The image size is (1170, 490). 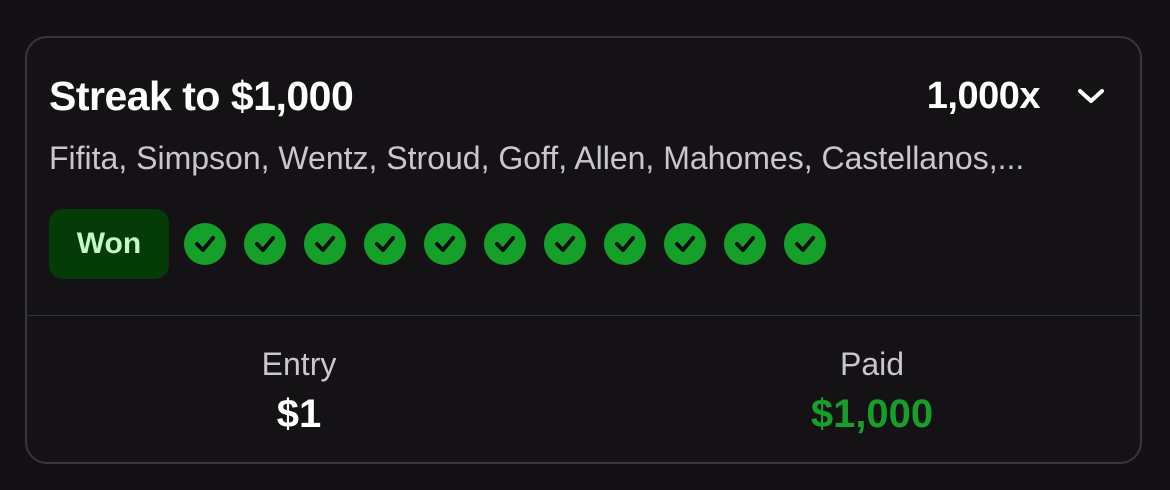 What do you see at coordinates (872, 414) in the screenshot?
I see `paid-value: $1,000` at bounding box center [872, 414].